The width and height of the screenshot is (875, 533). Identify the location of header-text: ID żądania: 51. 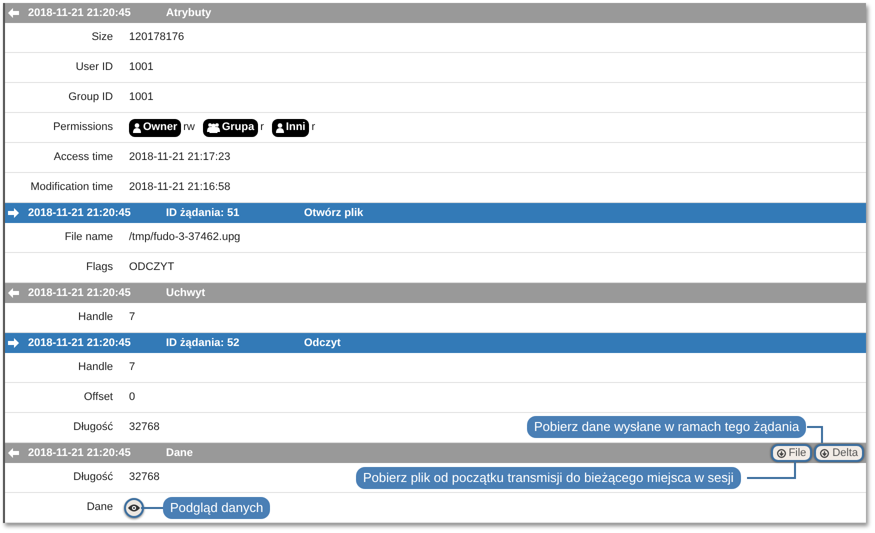
(203, 213).